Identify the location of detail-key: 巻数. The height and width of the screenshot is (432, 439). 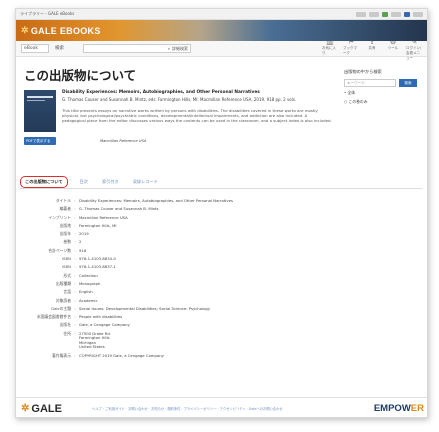
(67, 242).